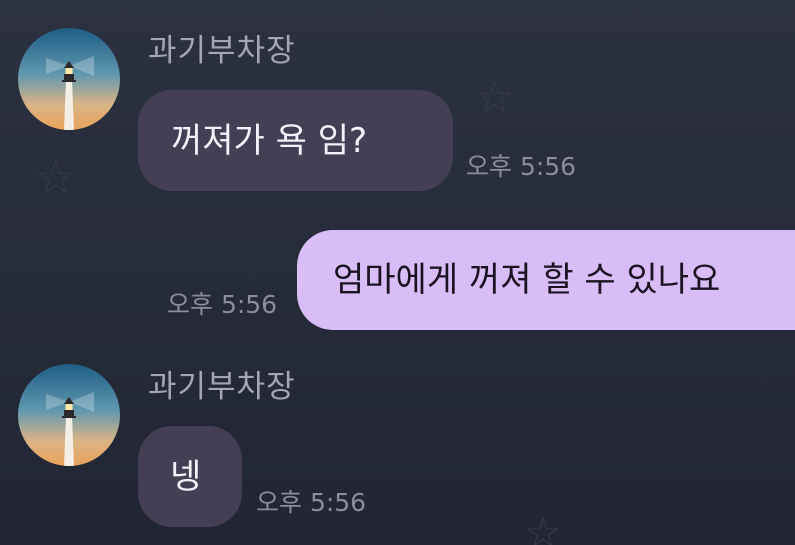 The height and width of the screenshot is (545, 795). I want to click on message-bubble: 엄마에게 꺼져 할 수 있나요, so click(546, 280).